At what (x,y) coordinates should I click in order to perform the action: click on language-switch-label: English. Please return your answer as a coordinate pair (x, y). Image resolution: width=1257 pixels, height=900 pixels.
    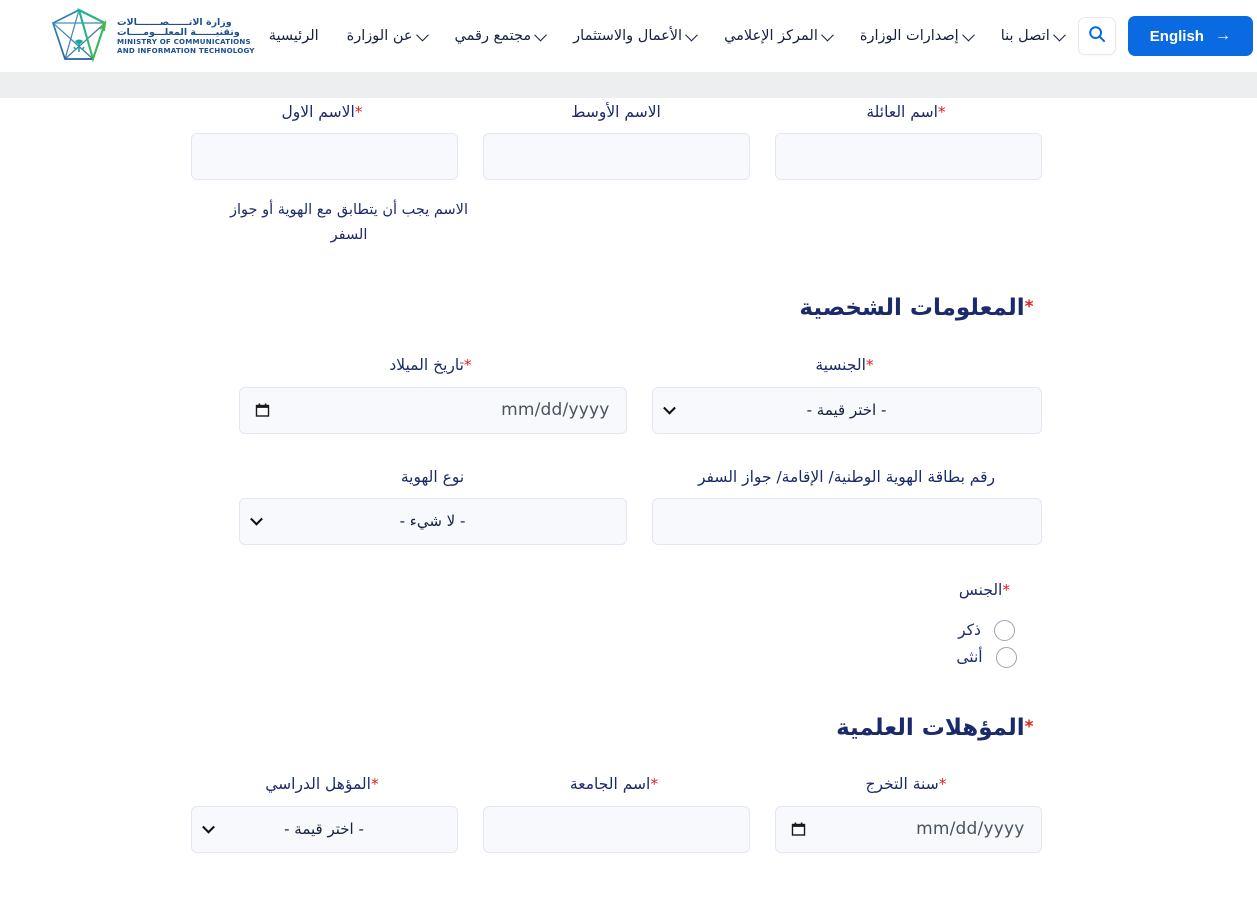
    Looking at the image, I should click on (1176, 36).